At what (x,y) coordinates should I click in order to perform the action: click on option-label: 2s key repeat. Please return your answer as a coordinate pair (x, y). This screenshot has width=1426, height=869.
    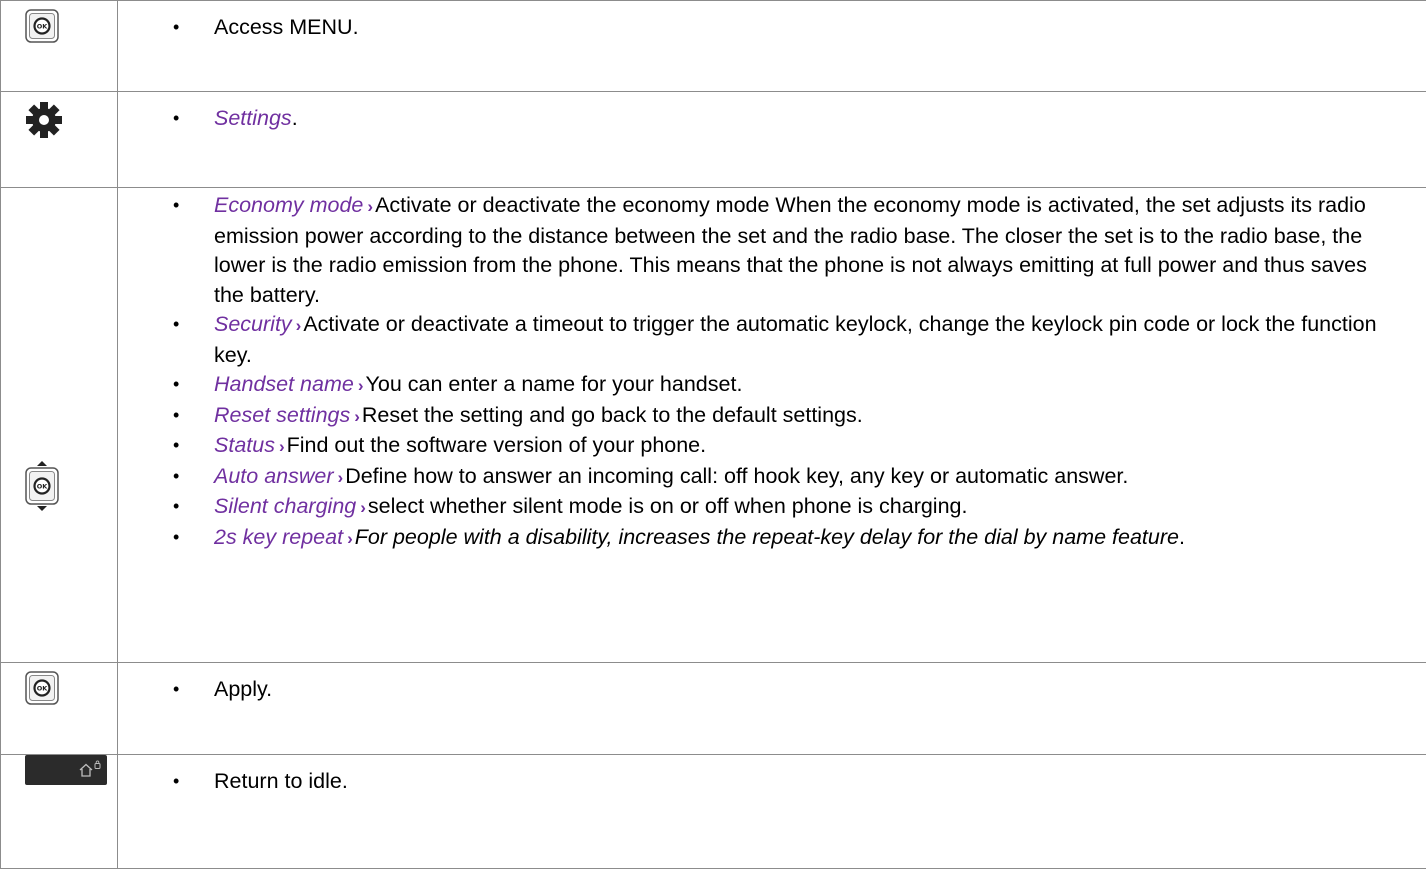
    Looking at the image, I should click on (278, 537).